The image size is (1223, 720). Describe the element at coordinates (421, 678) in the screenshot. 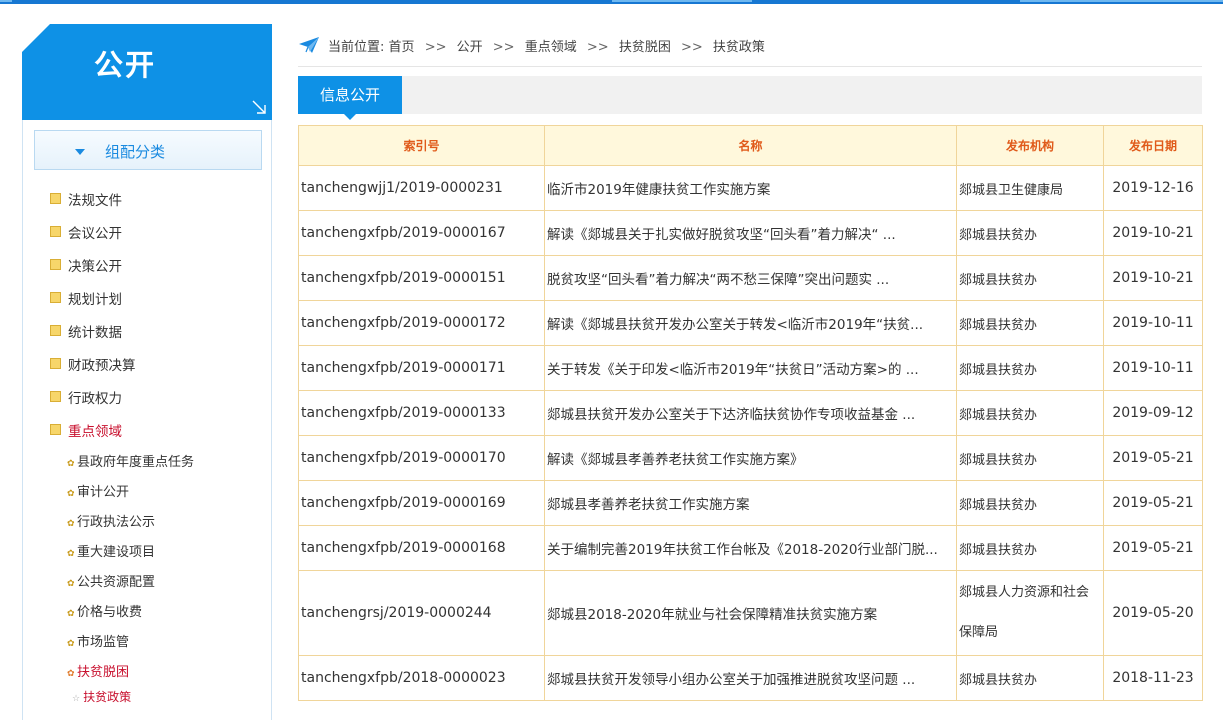

I see `cell-index: tanchengxfpb/2018-0000023` at that location.